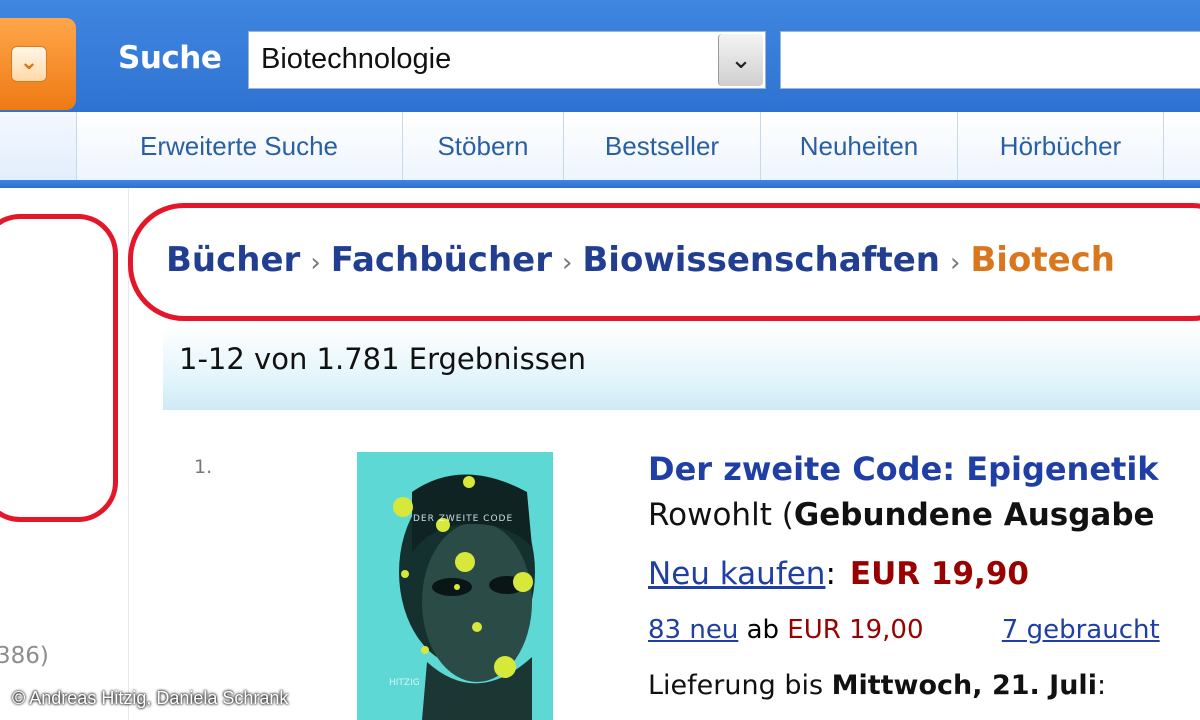 The height and width of the screenshot is (720, 1200). I want to click on breadcrumb-current: Biotech, so click(1042, 260).